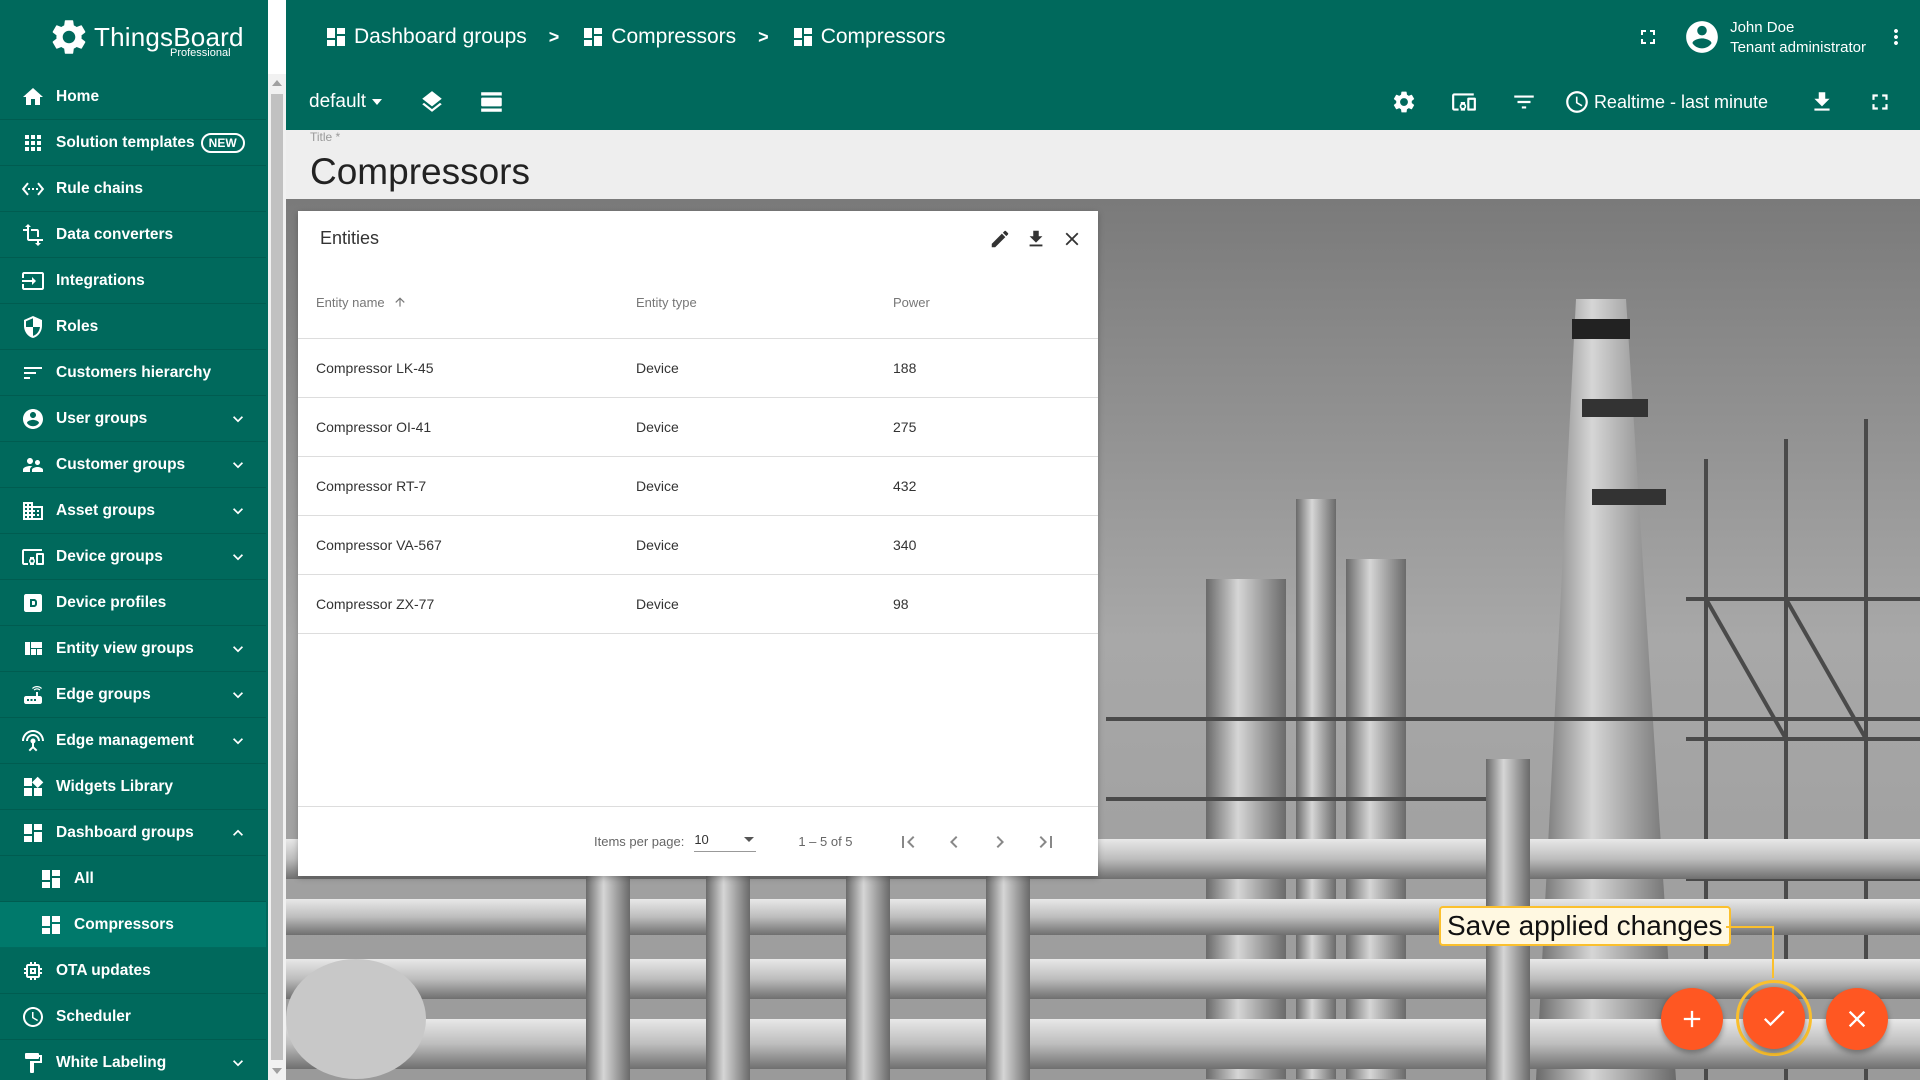  Describe the element at coordinates (238, 833) in the screenshot. I see `chevron-up-icon` at that location.